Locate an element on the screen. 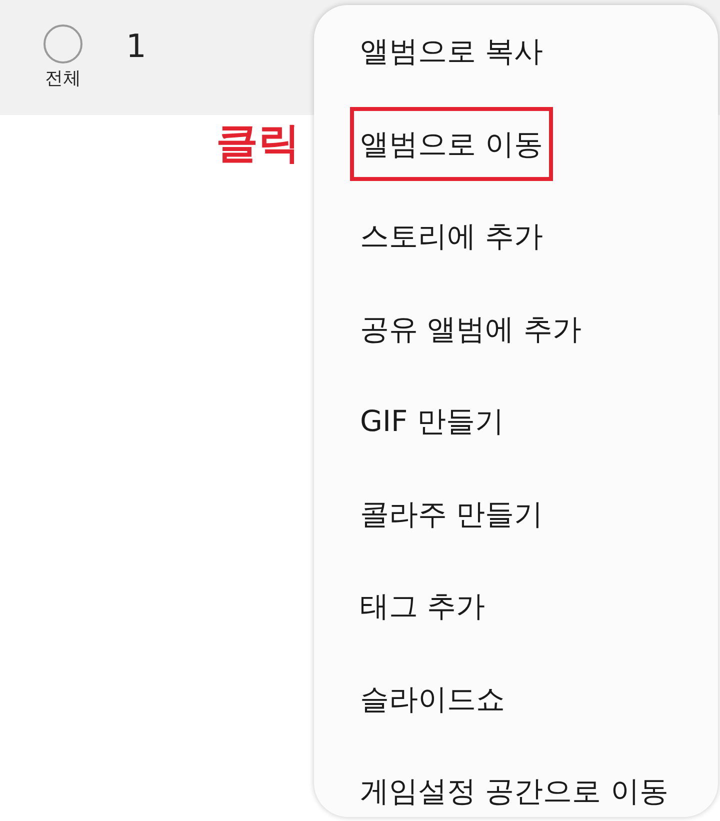  annotation-label: 클릭 is located at coordinates (258, 143).